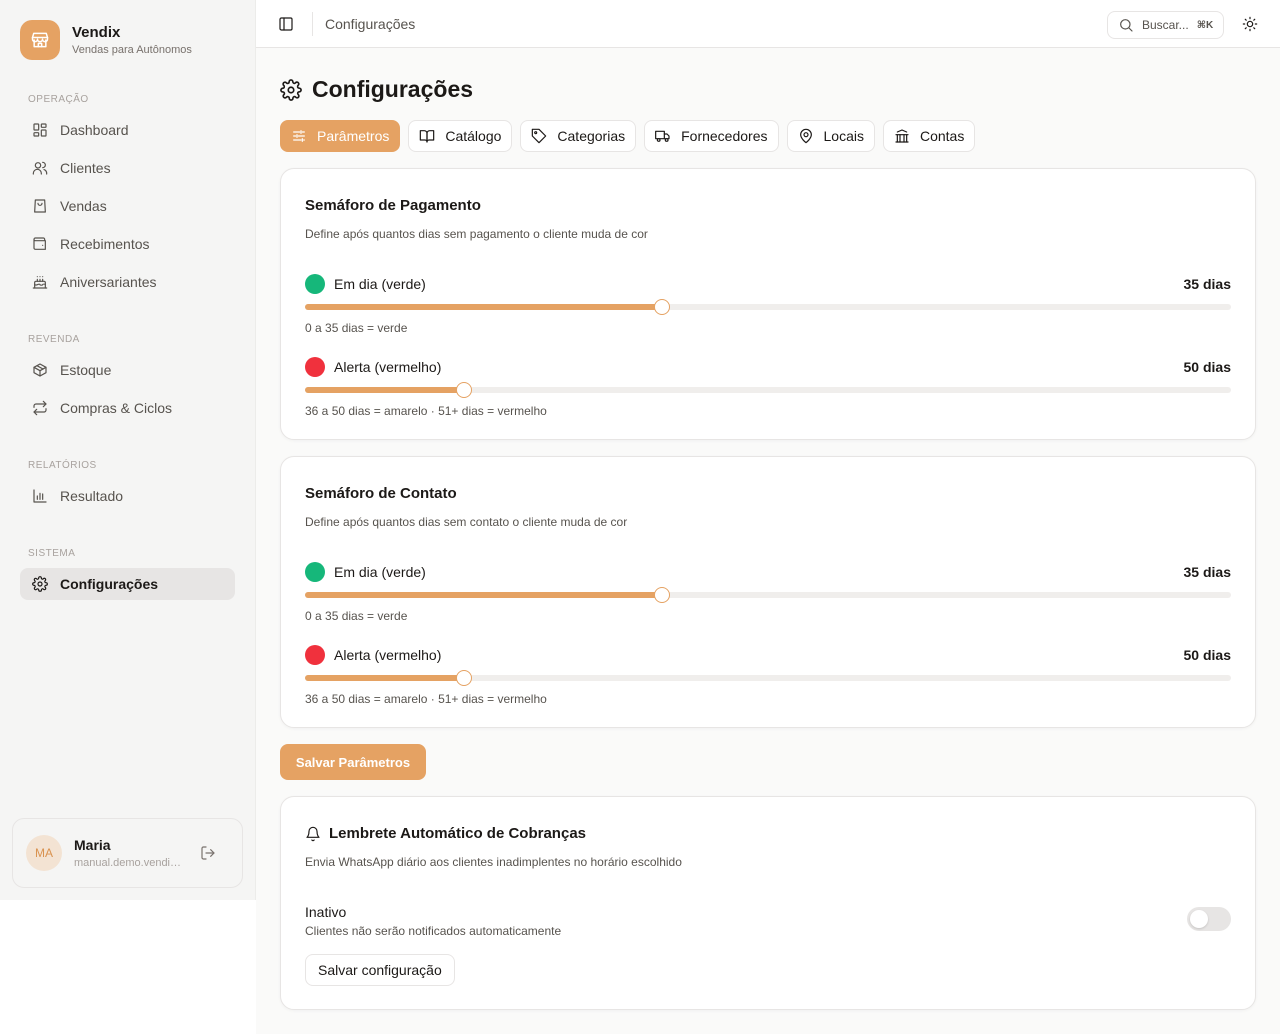 The width and height of the screenshot is (1280, 1034). I want to click on layout-grid-icon, so click(40, 130).